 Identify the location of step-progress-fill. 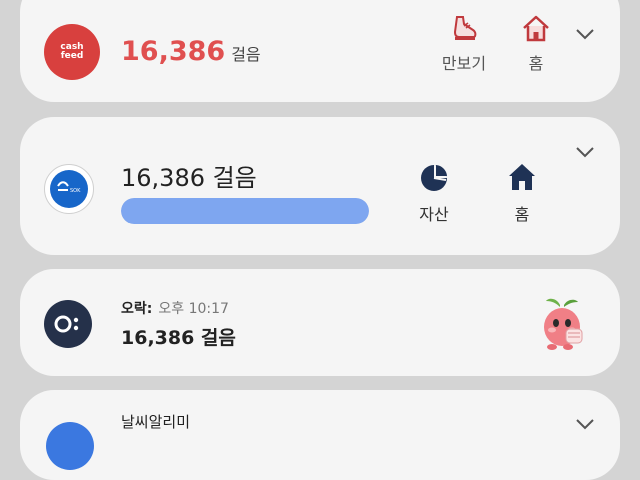
(245, 211).